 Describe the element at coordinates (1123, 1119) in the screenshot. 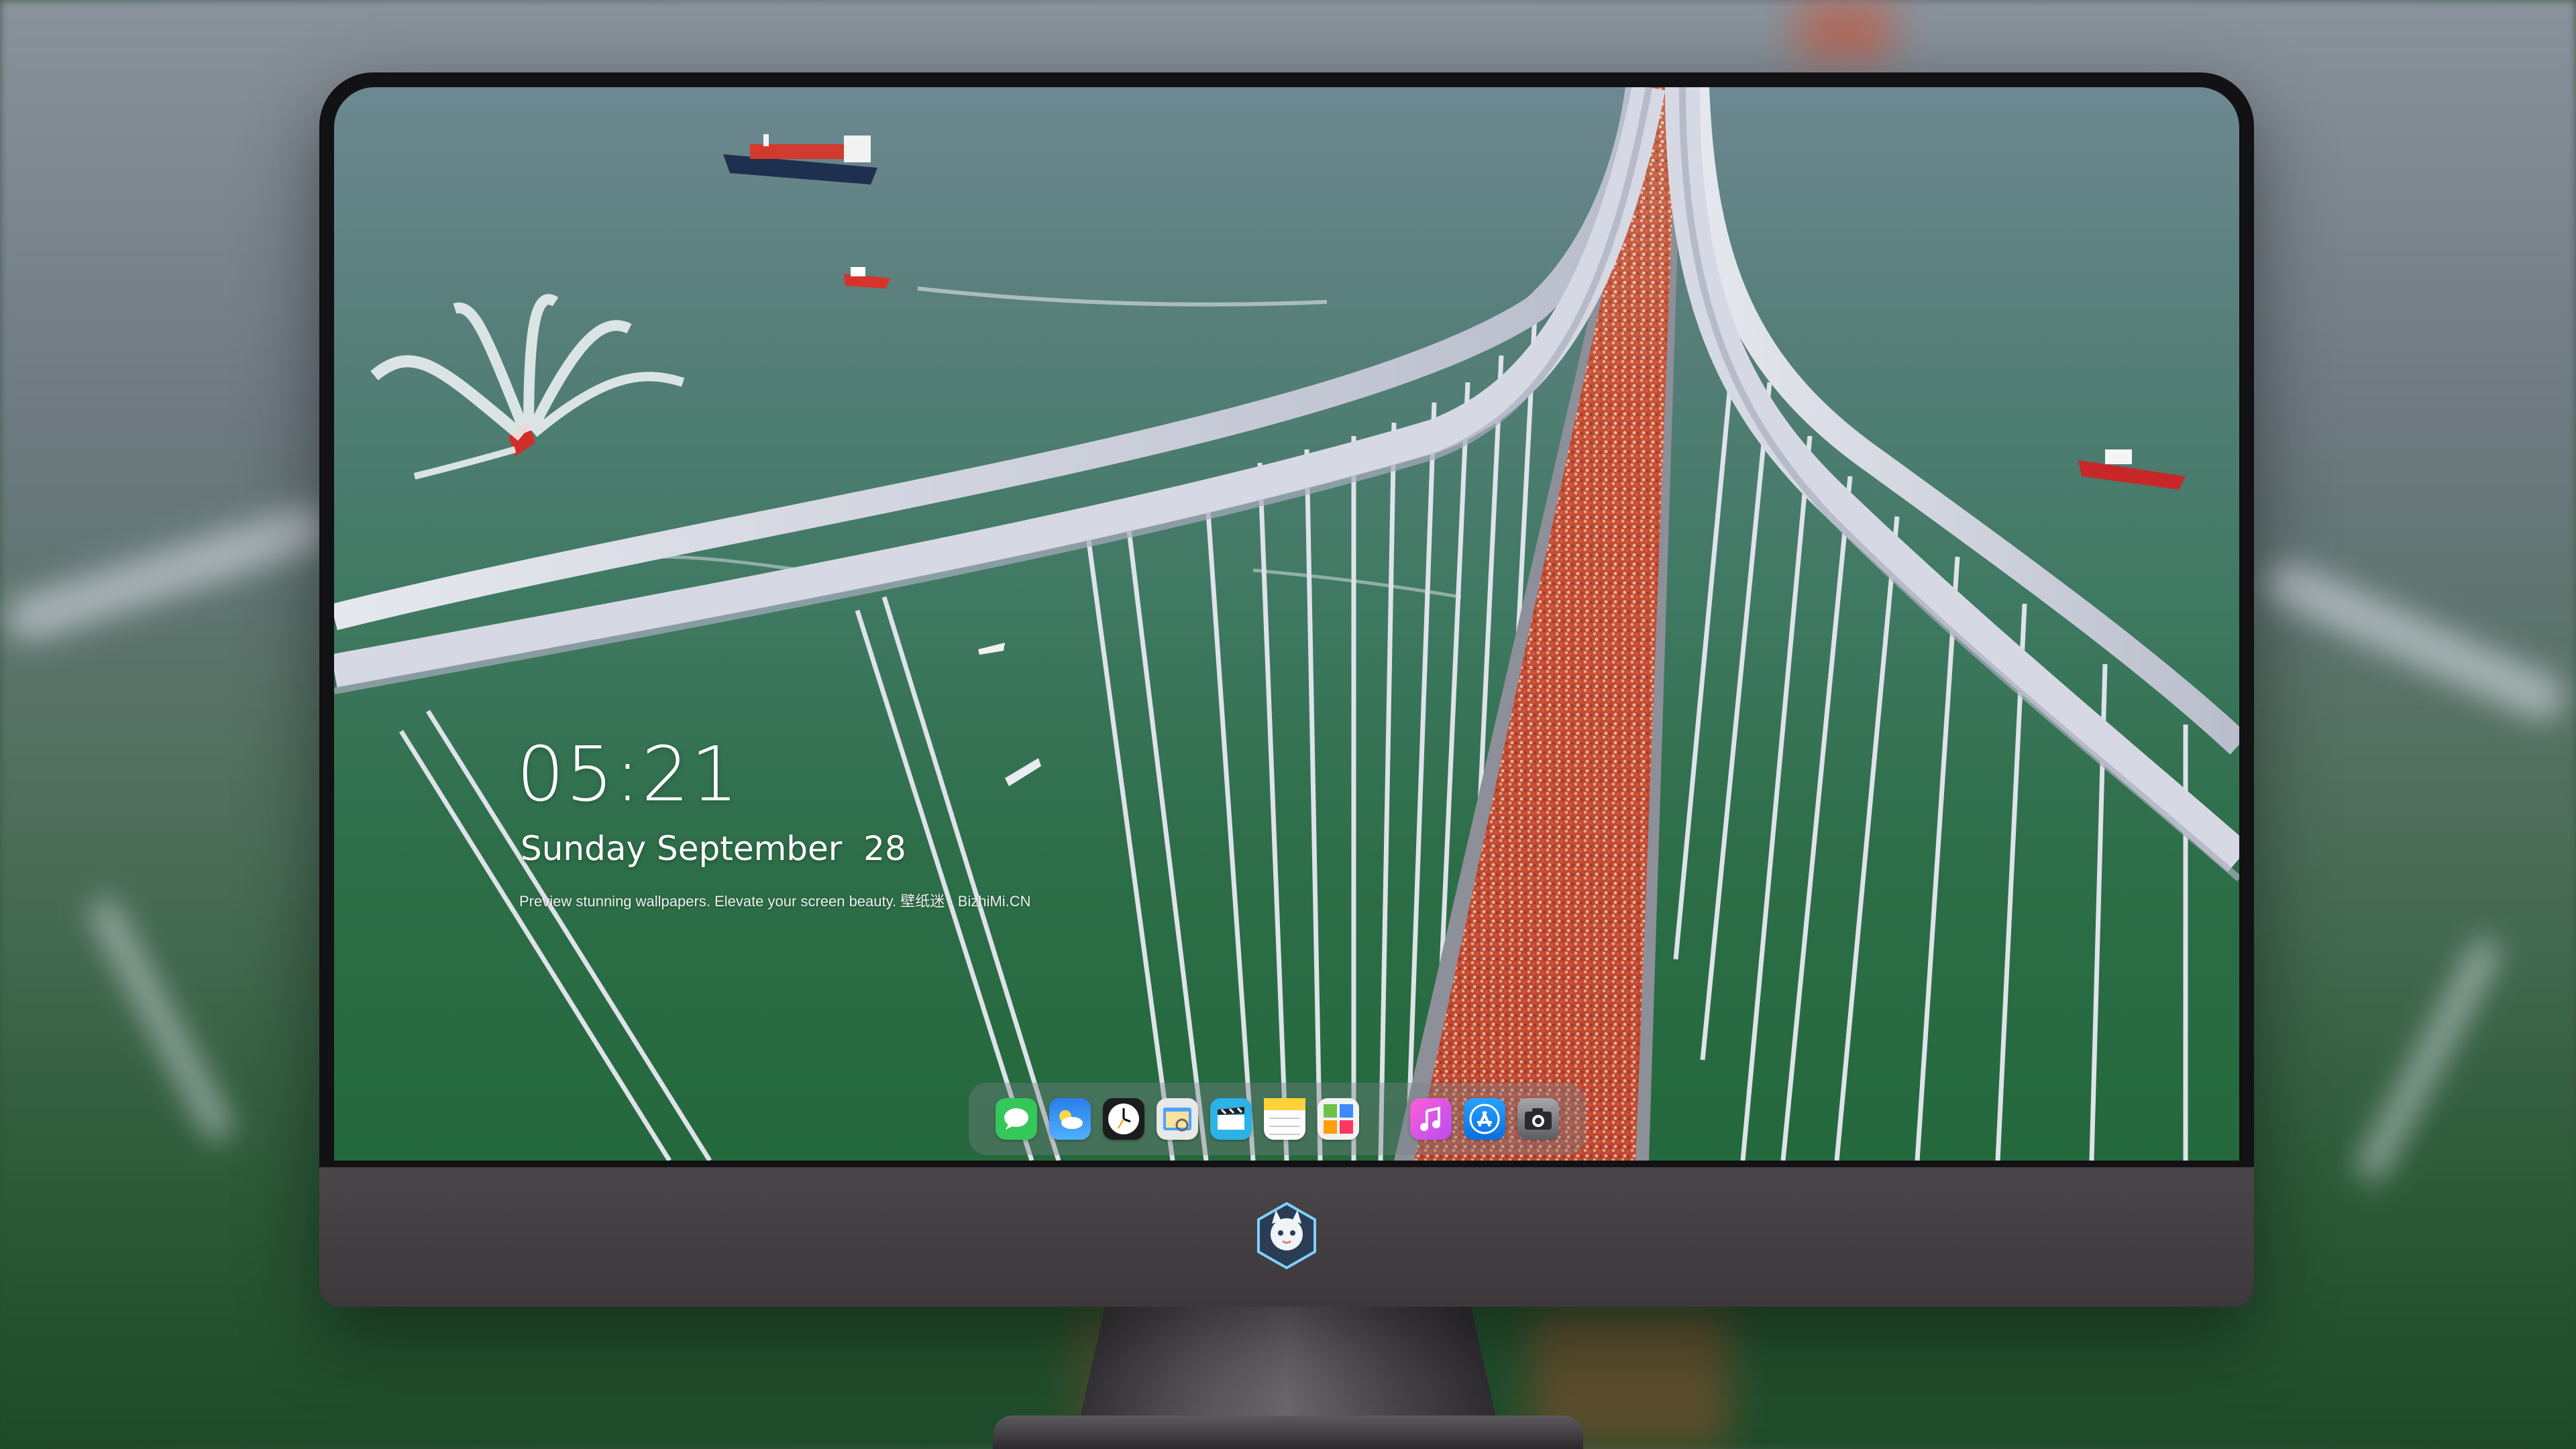

I see `clock-icon` at that location.